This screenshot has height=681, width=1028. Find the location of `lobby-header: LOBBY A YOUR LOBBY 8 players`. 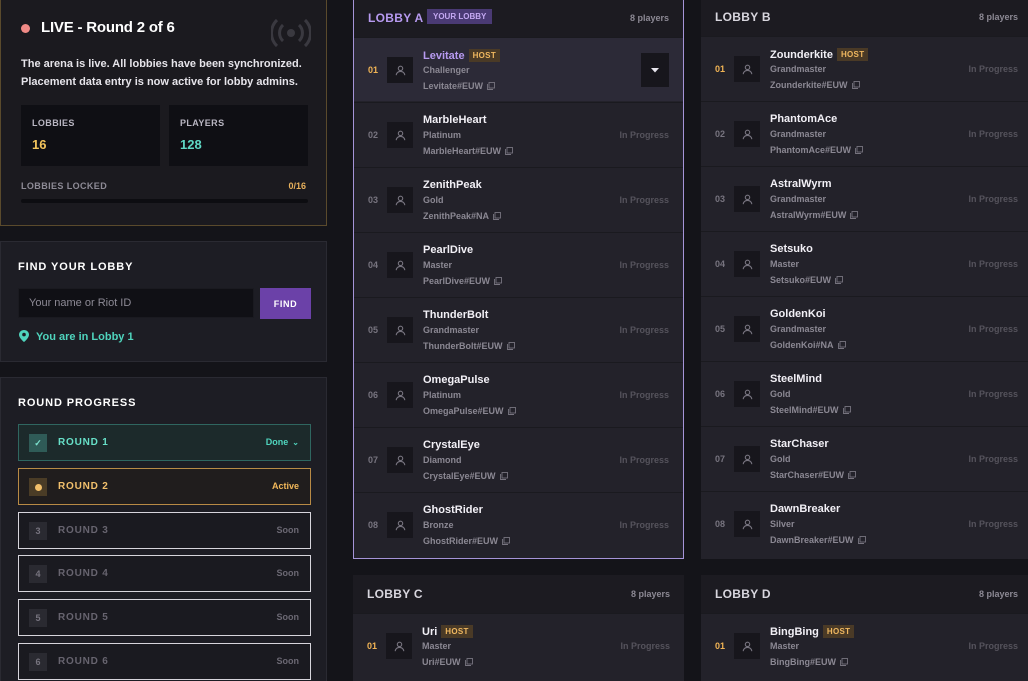

lobby-header: LOBBY A YOUR LOBBY 8 players is located at coordinates (518, 18).